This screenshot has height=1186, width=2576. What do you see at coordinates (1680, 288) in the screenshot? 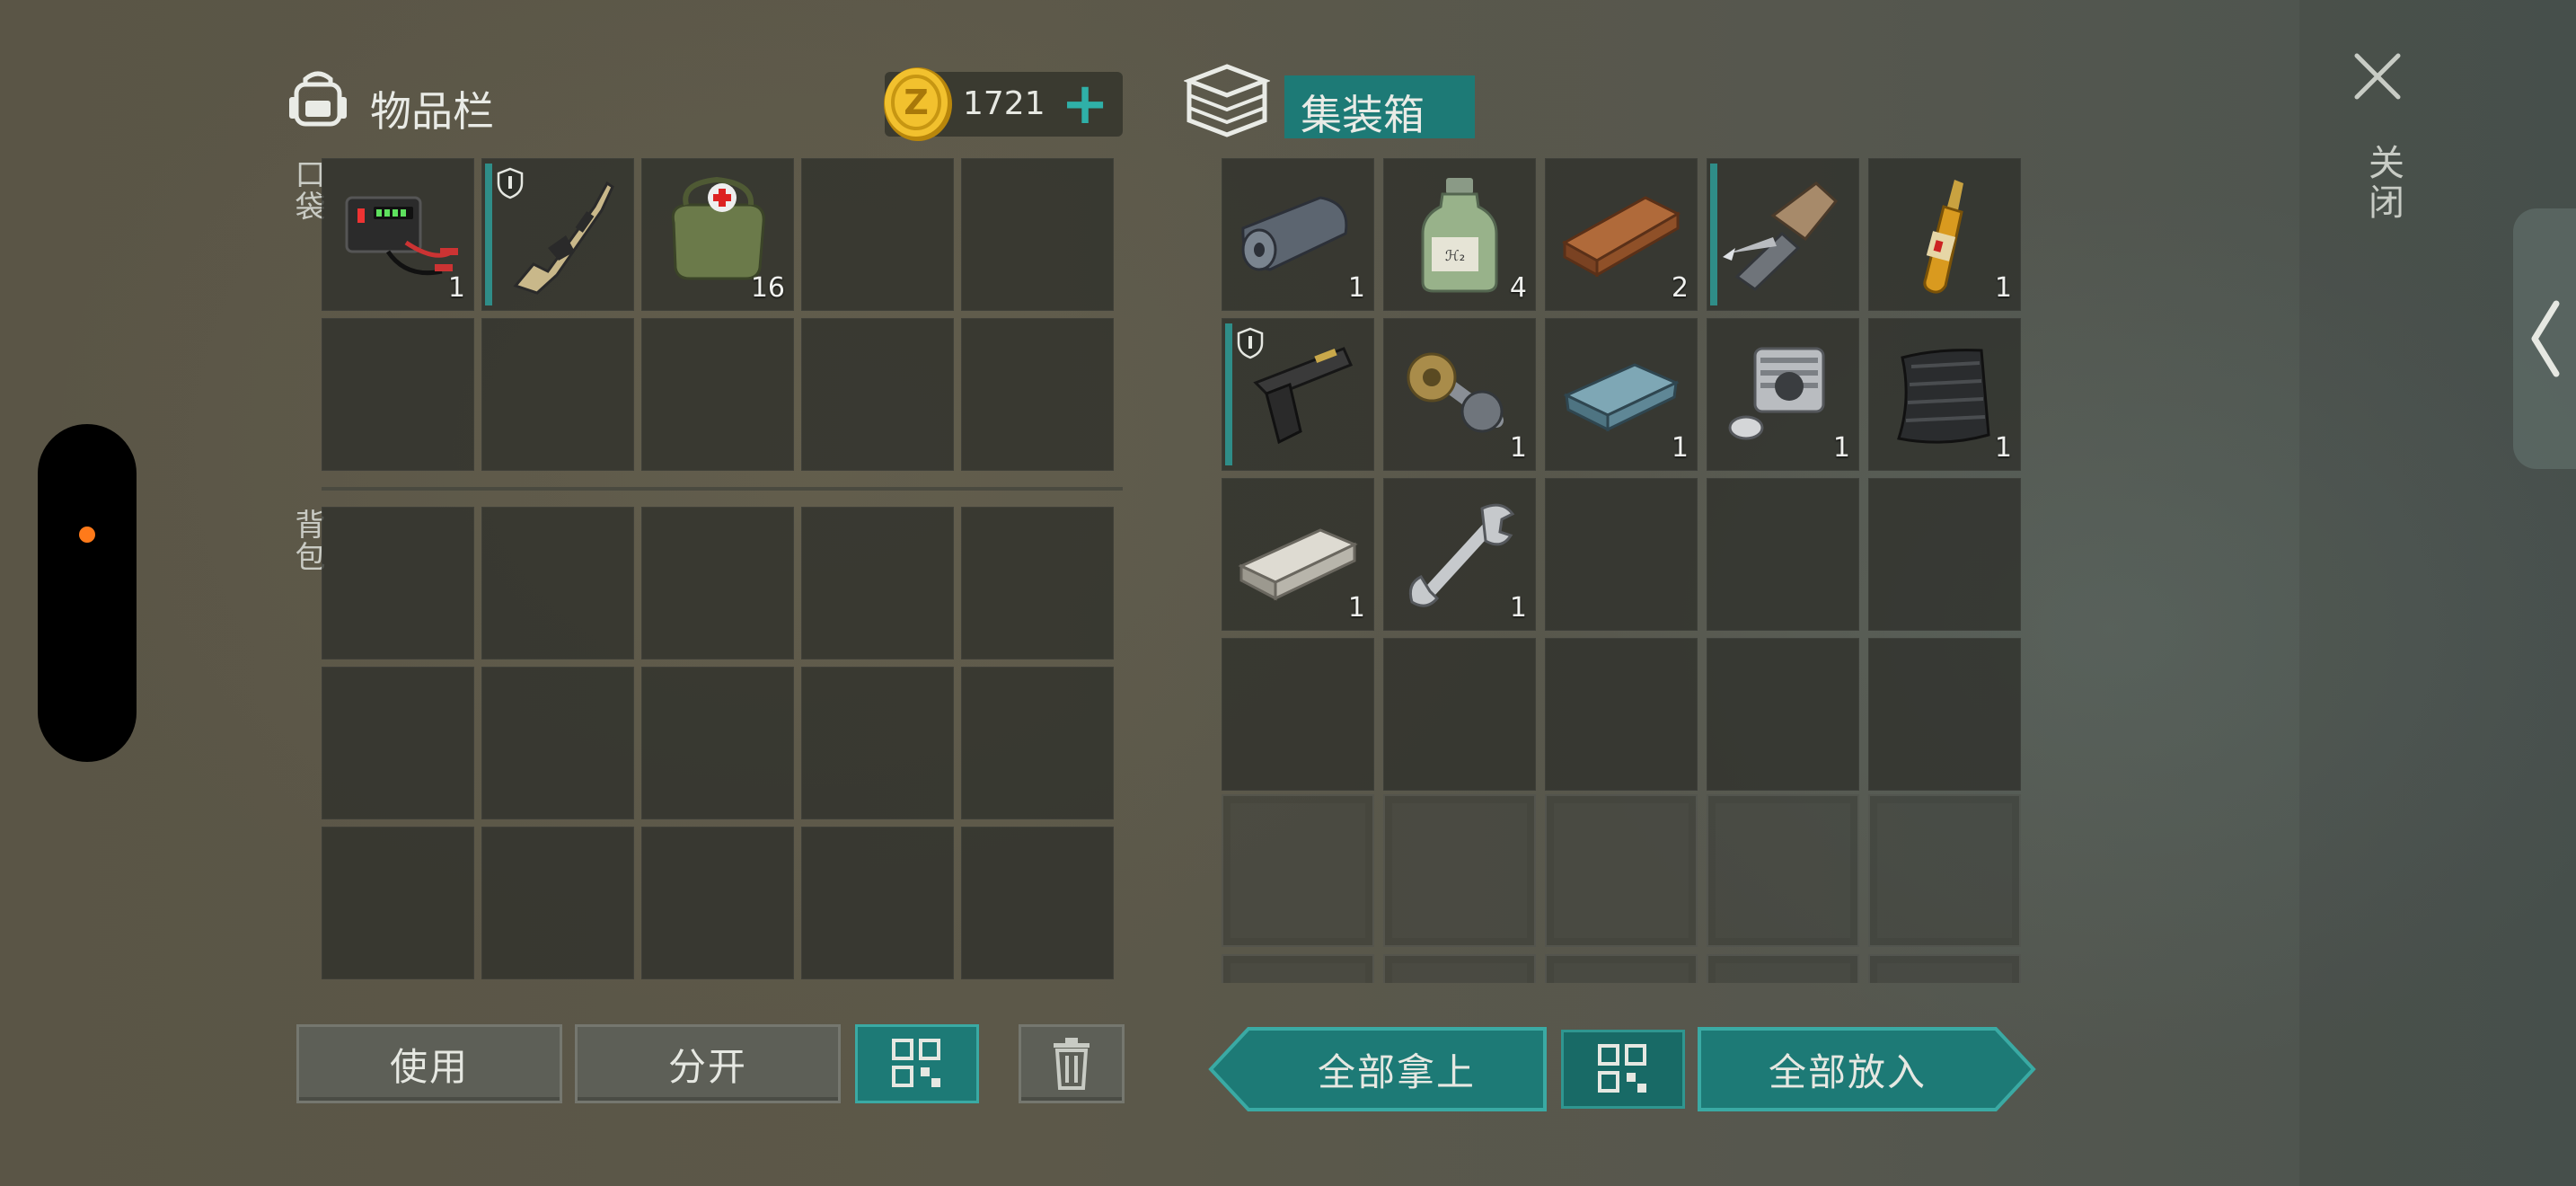
I see `item-count: 2` at bounding box center [1680, 288].